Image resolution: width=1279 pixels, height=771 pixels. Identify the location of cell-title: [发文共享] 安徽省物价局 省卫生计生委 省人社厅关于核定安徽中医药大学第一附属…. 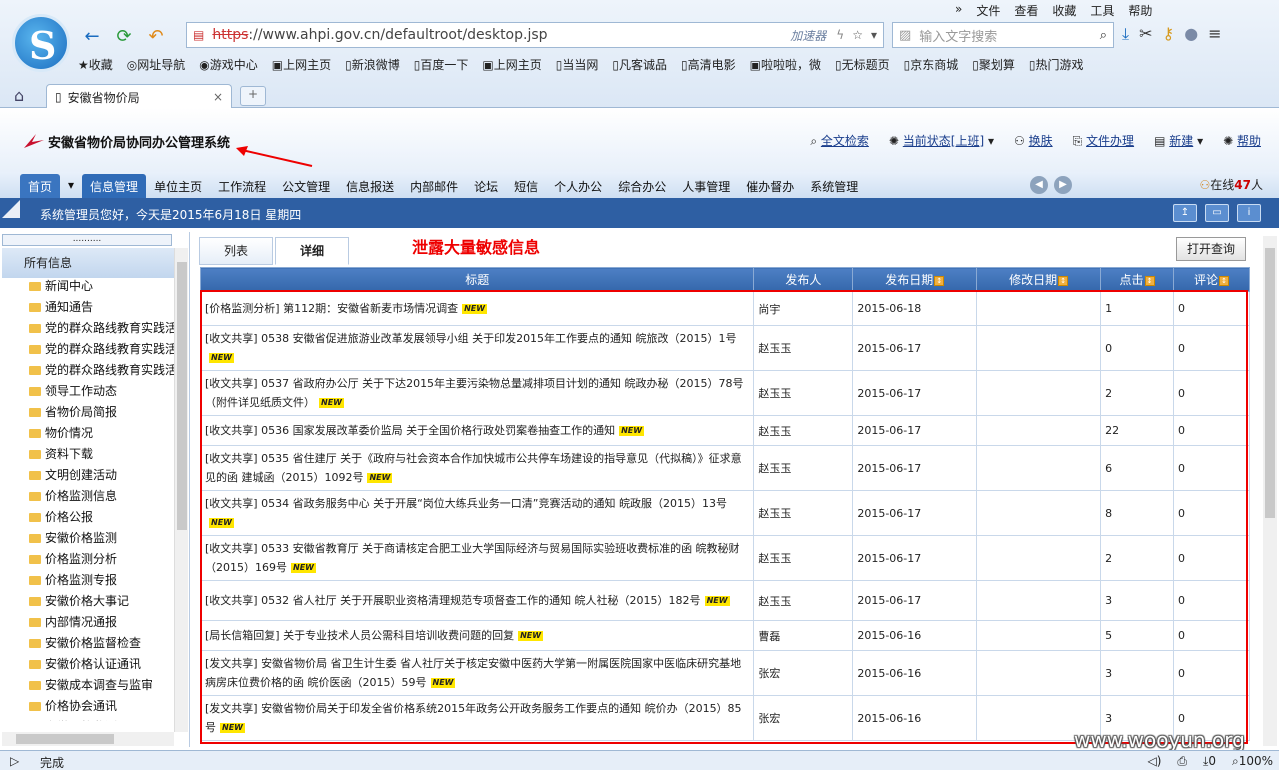
(477, 673).